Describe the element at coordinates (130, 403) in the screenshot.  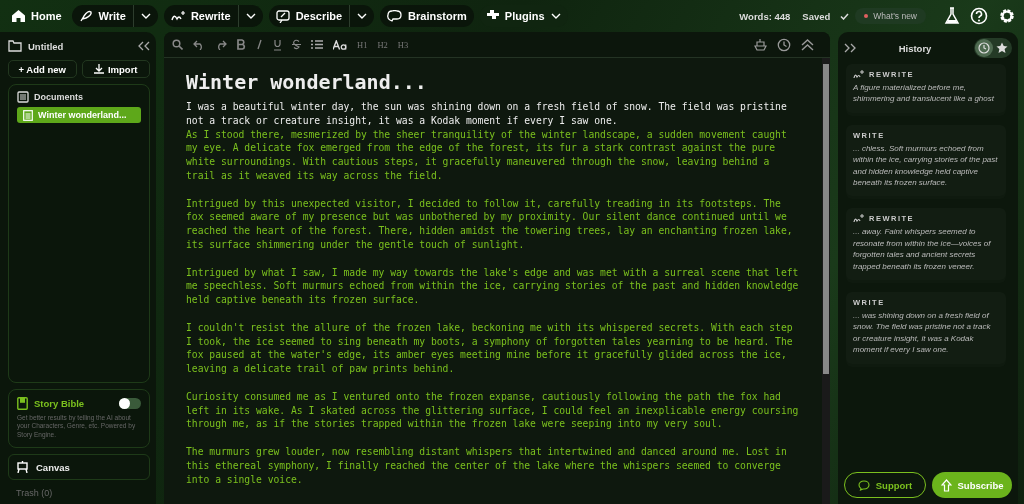
I see `story-bible-toggle` at that location.